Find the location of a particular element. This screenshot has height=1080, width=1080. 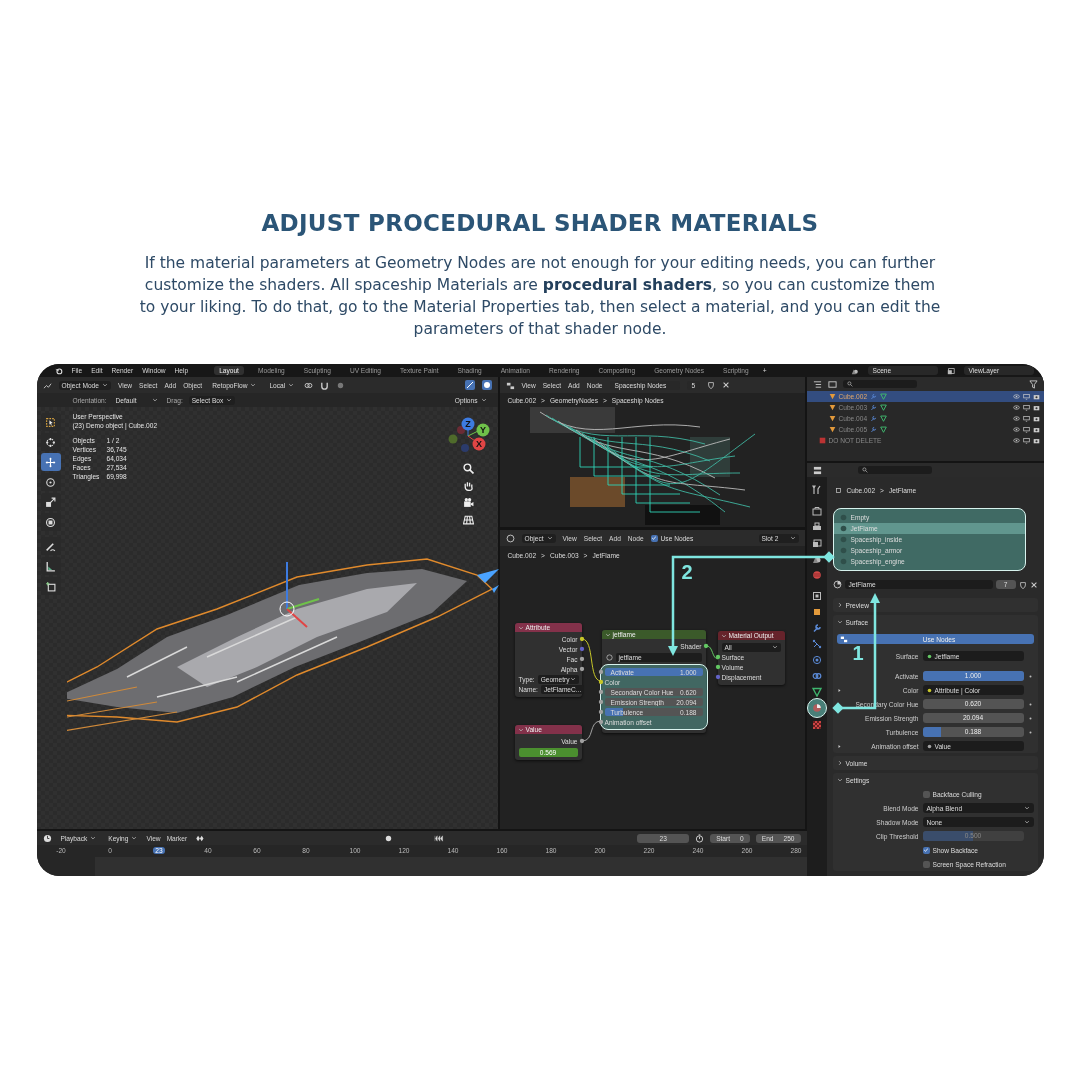

proportional-icon is located at coordinates (341, 385).